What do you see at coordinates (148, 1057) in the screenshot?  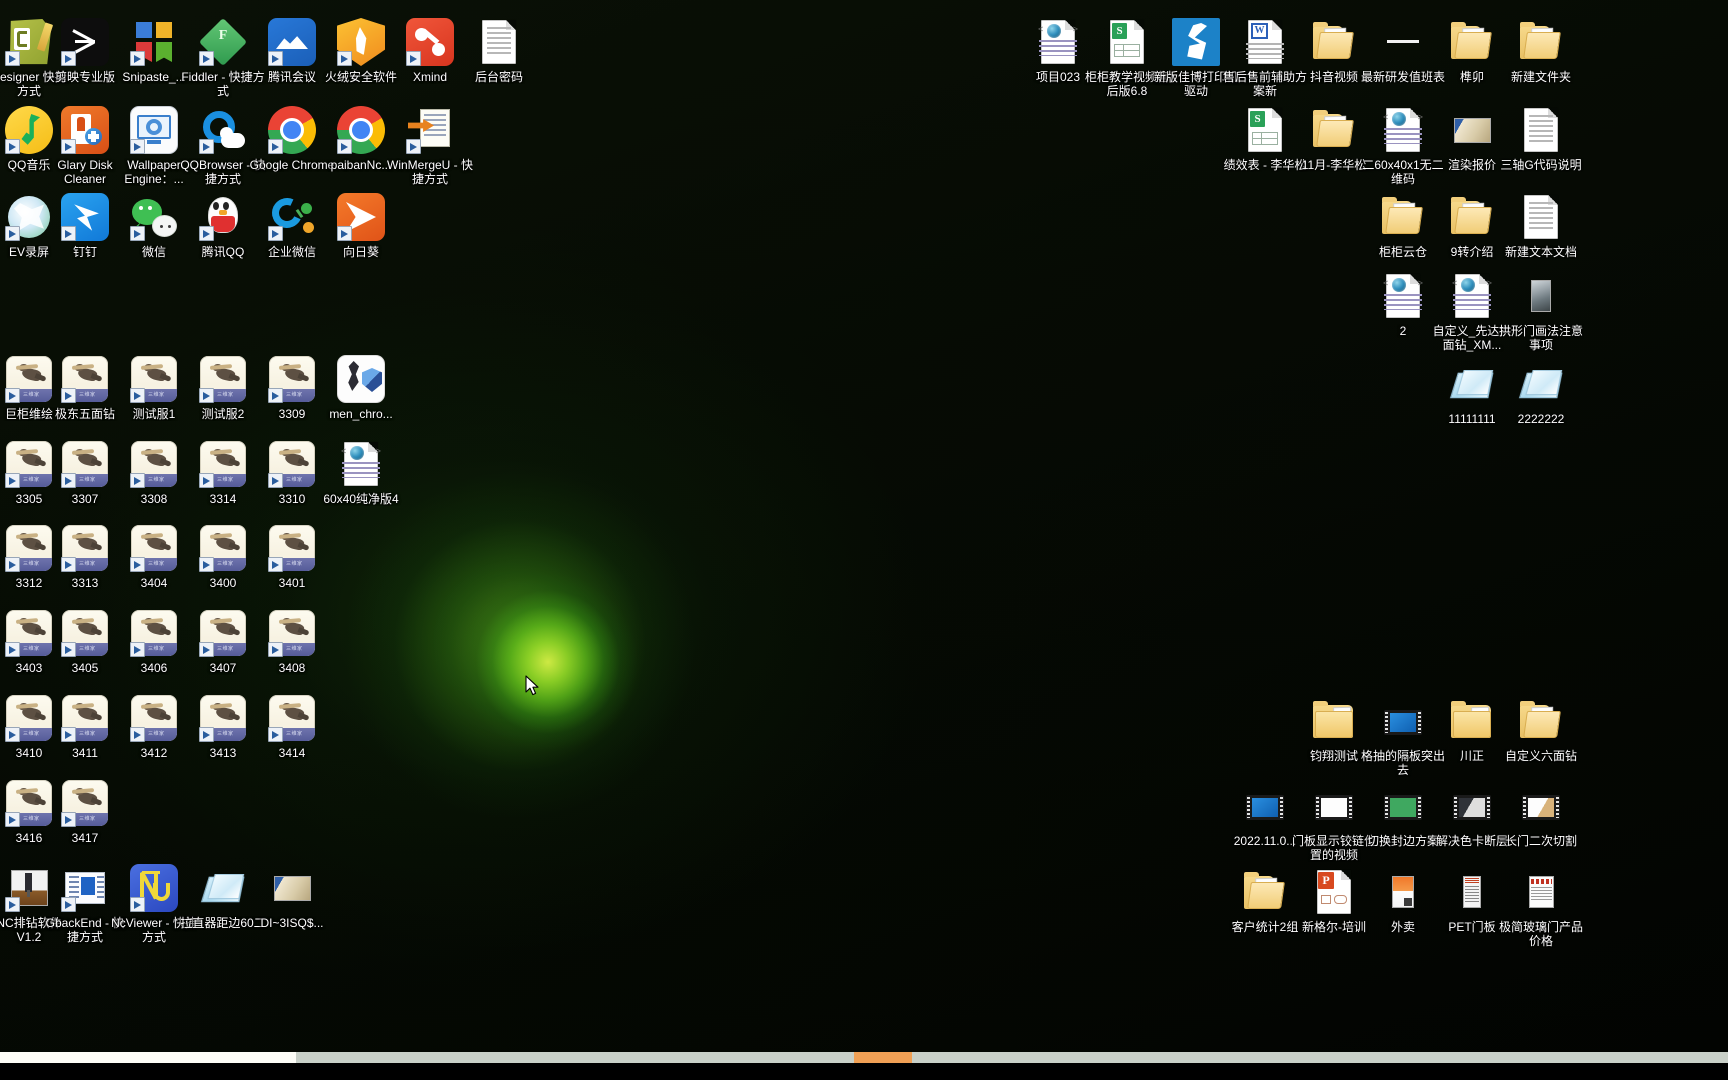 I see `taskbar-active-segment` at bounding box center [148, 1057].